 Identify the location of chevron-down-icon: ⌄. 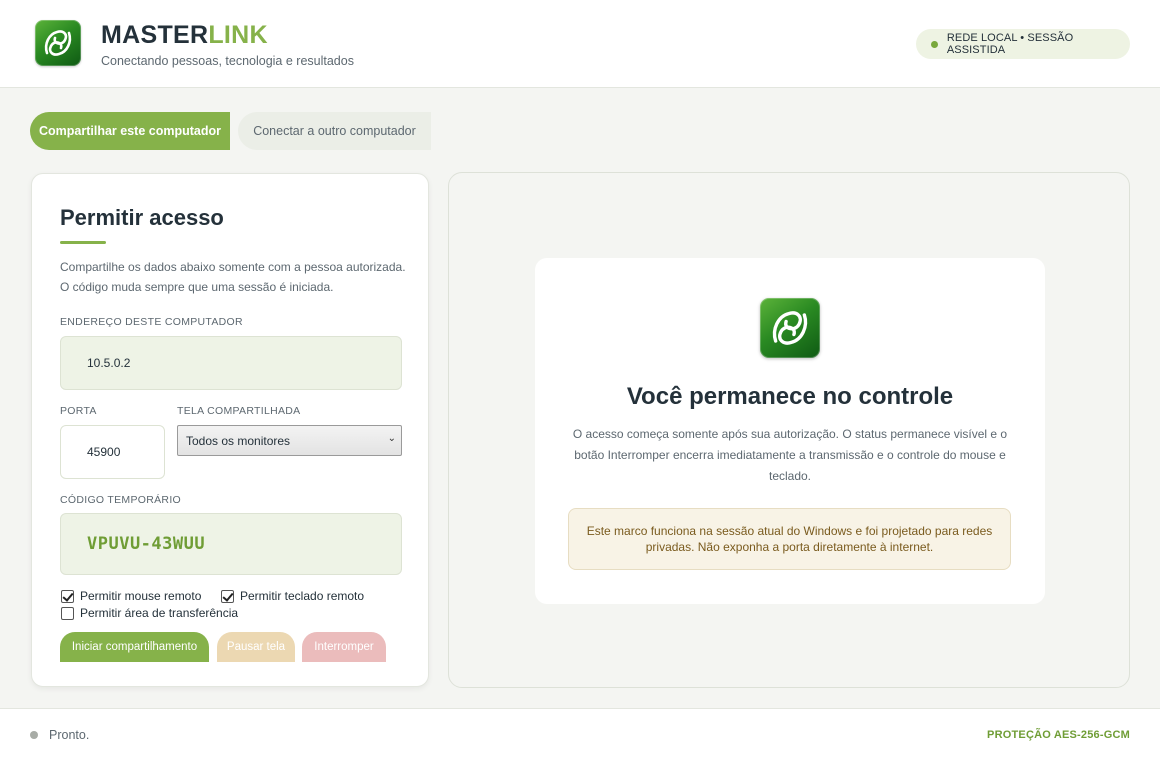
(391, 438).